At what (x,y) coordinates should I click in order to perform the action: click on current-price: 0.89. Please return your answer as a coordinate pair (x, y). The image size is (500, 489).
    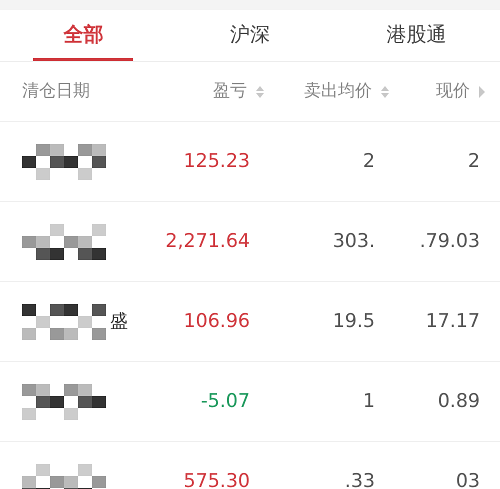
    Looking at the image, I should click on (459, 401).